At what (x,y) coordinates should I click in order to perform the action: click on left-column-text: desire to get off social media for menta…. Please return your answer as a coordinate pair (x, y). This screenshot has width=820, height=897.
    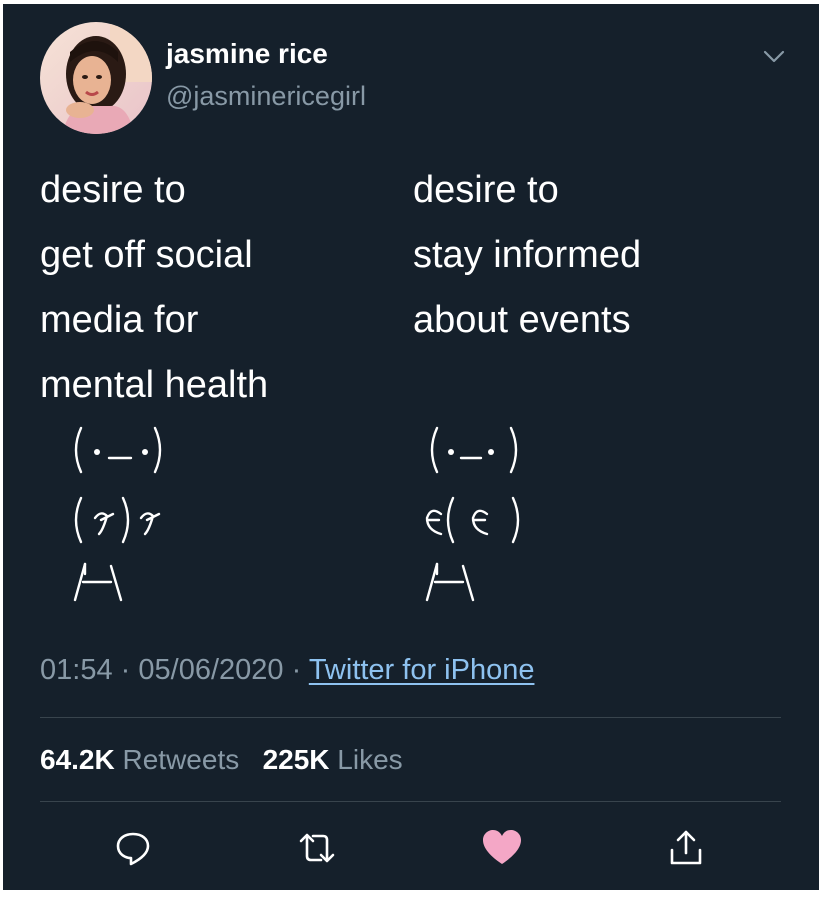
    Looking at the image, I should click on (154, 288).